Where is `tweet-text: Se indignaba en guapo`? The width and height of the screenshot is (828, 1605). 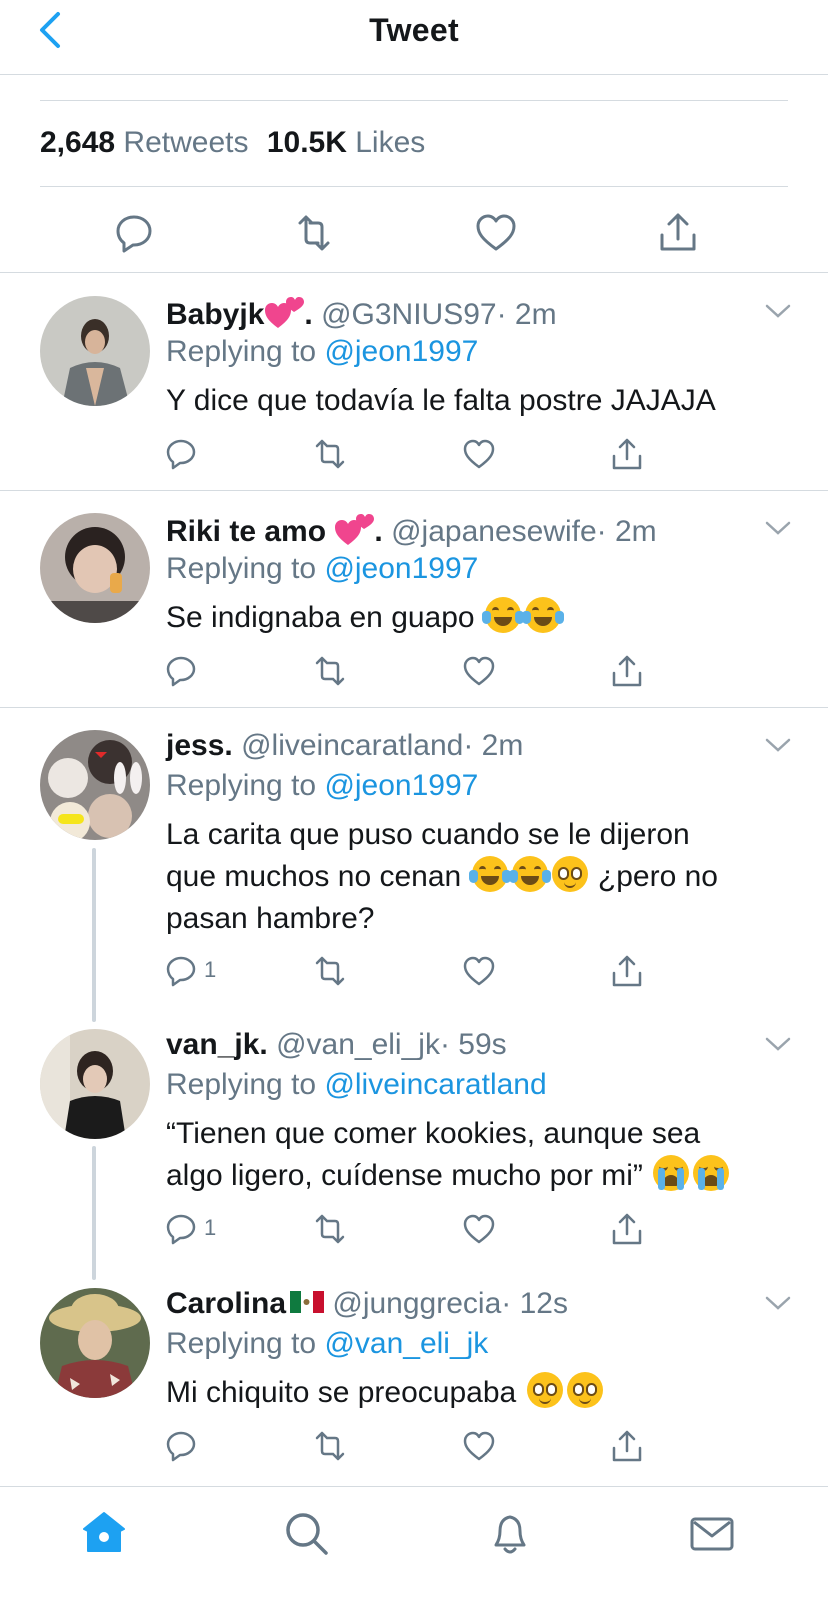 tweet-text: Se indignaba en guapo is located at coordinates (481, 618).